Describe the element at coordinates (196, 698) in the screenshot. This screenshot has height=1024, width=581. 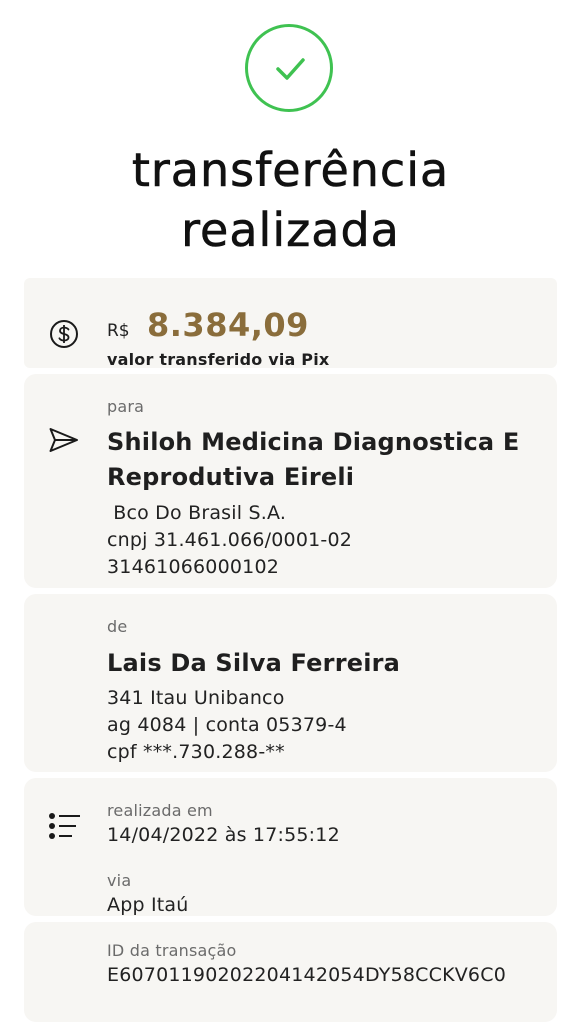
I see `sender-bank: 341 Itau Unibanco` at that location.